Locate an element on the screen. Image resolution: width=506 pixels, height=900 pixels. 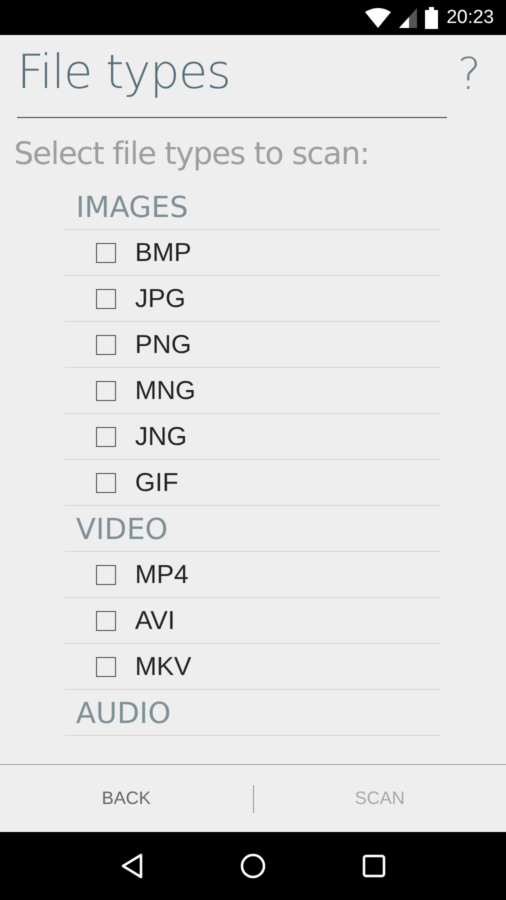
footer-button: BACK is located at coordinates (126, 798).